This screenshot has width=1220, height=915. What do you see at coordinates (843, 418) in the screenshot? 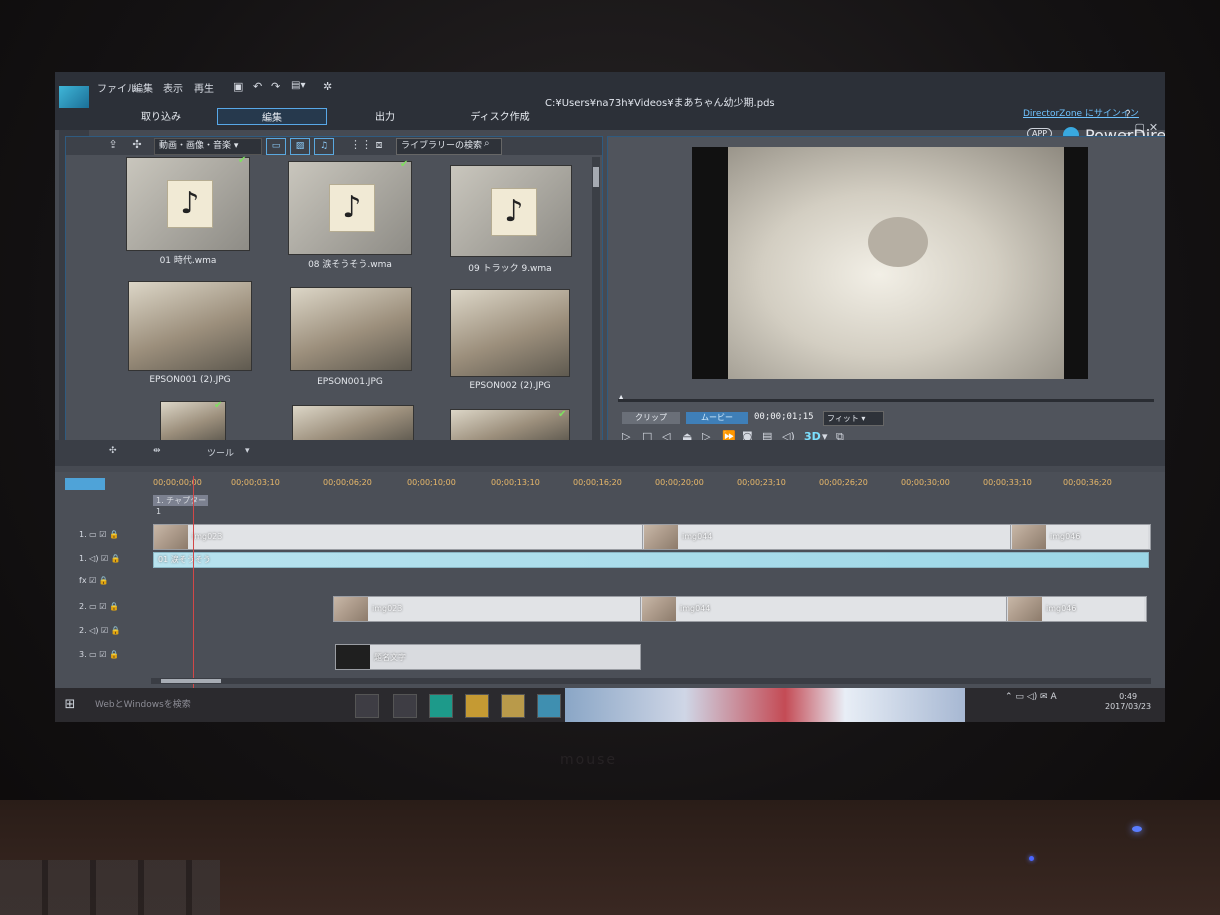
I see `zoom-fit-value: フィット` at bounding box center [843, 418].